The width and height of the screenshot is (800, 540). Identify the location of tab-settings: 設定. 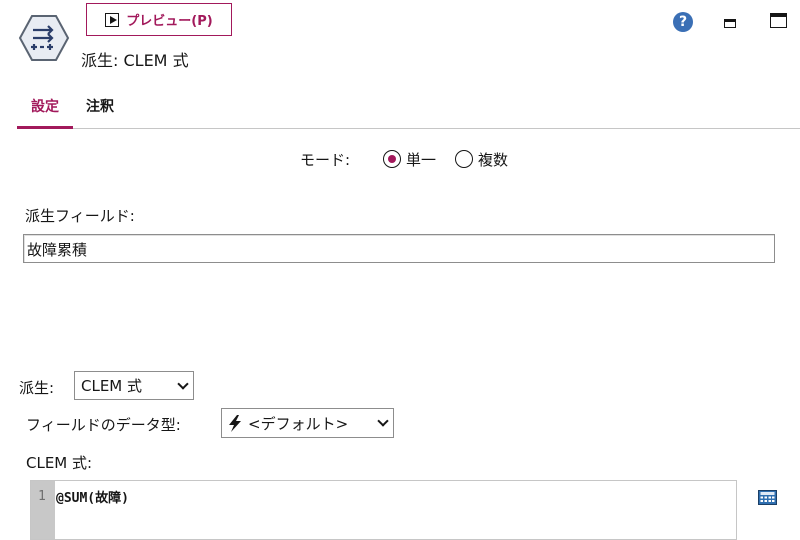
(45, 106).